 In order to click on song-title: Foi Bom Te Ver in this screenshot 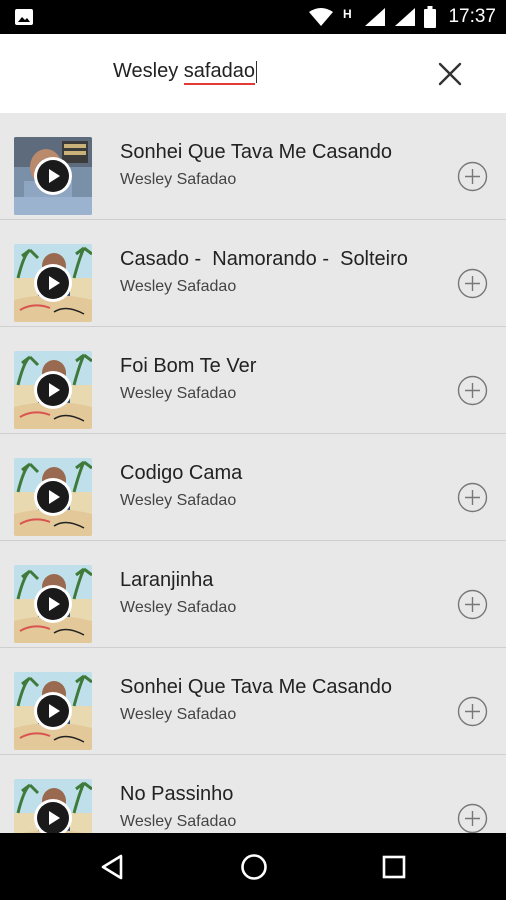, I will do `click(188, 366)`.